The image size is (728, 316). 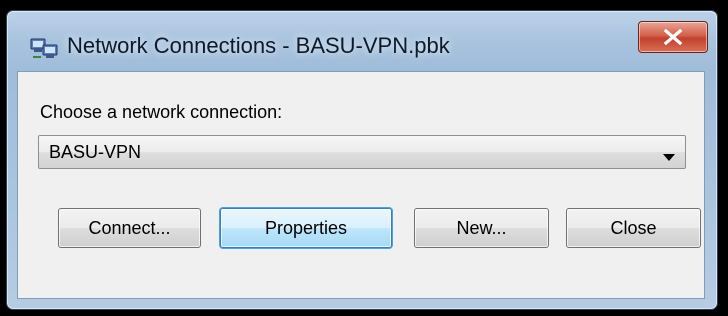 What do you see at coordinates (633, 228) in the screenshot?
I see `close-button: Close` at bounding box center [633, 228].